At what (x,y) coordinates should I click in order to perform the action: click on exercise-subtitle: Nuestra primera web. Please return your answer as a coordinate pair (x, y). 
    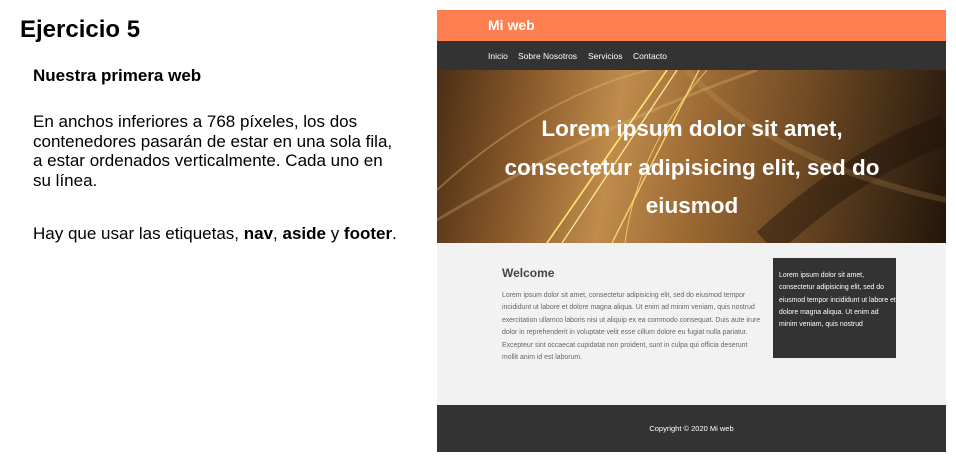
    Looking at the image, I should click on (117, 75).